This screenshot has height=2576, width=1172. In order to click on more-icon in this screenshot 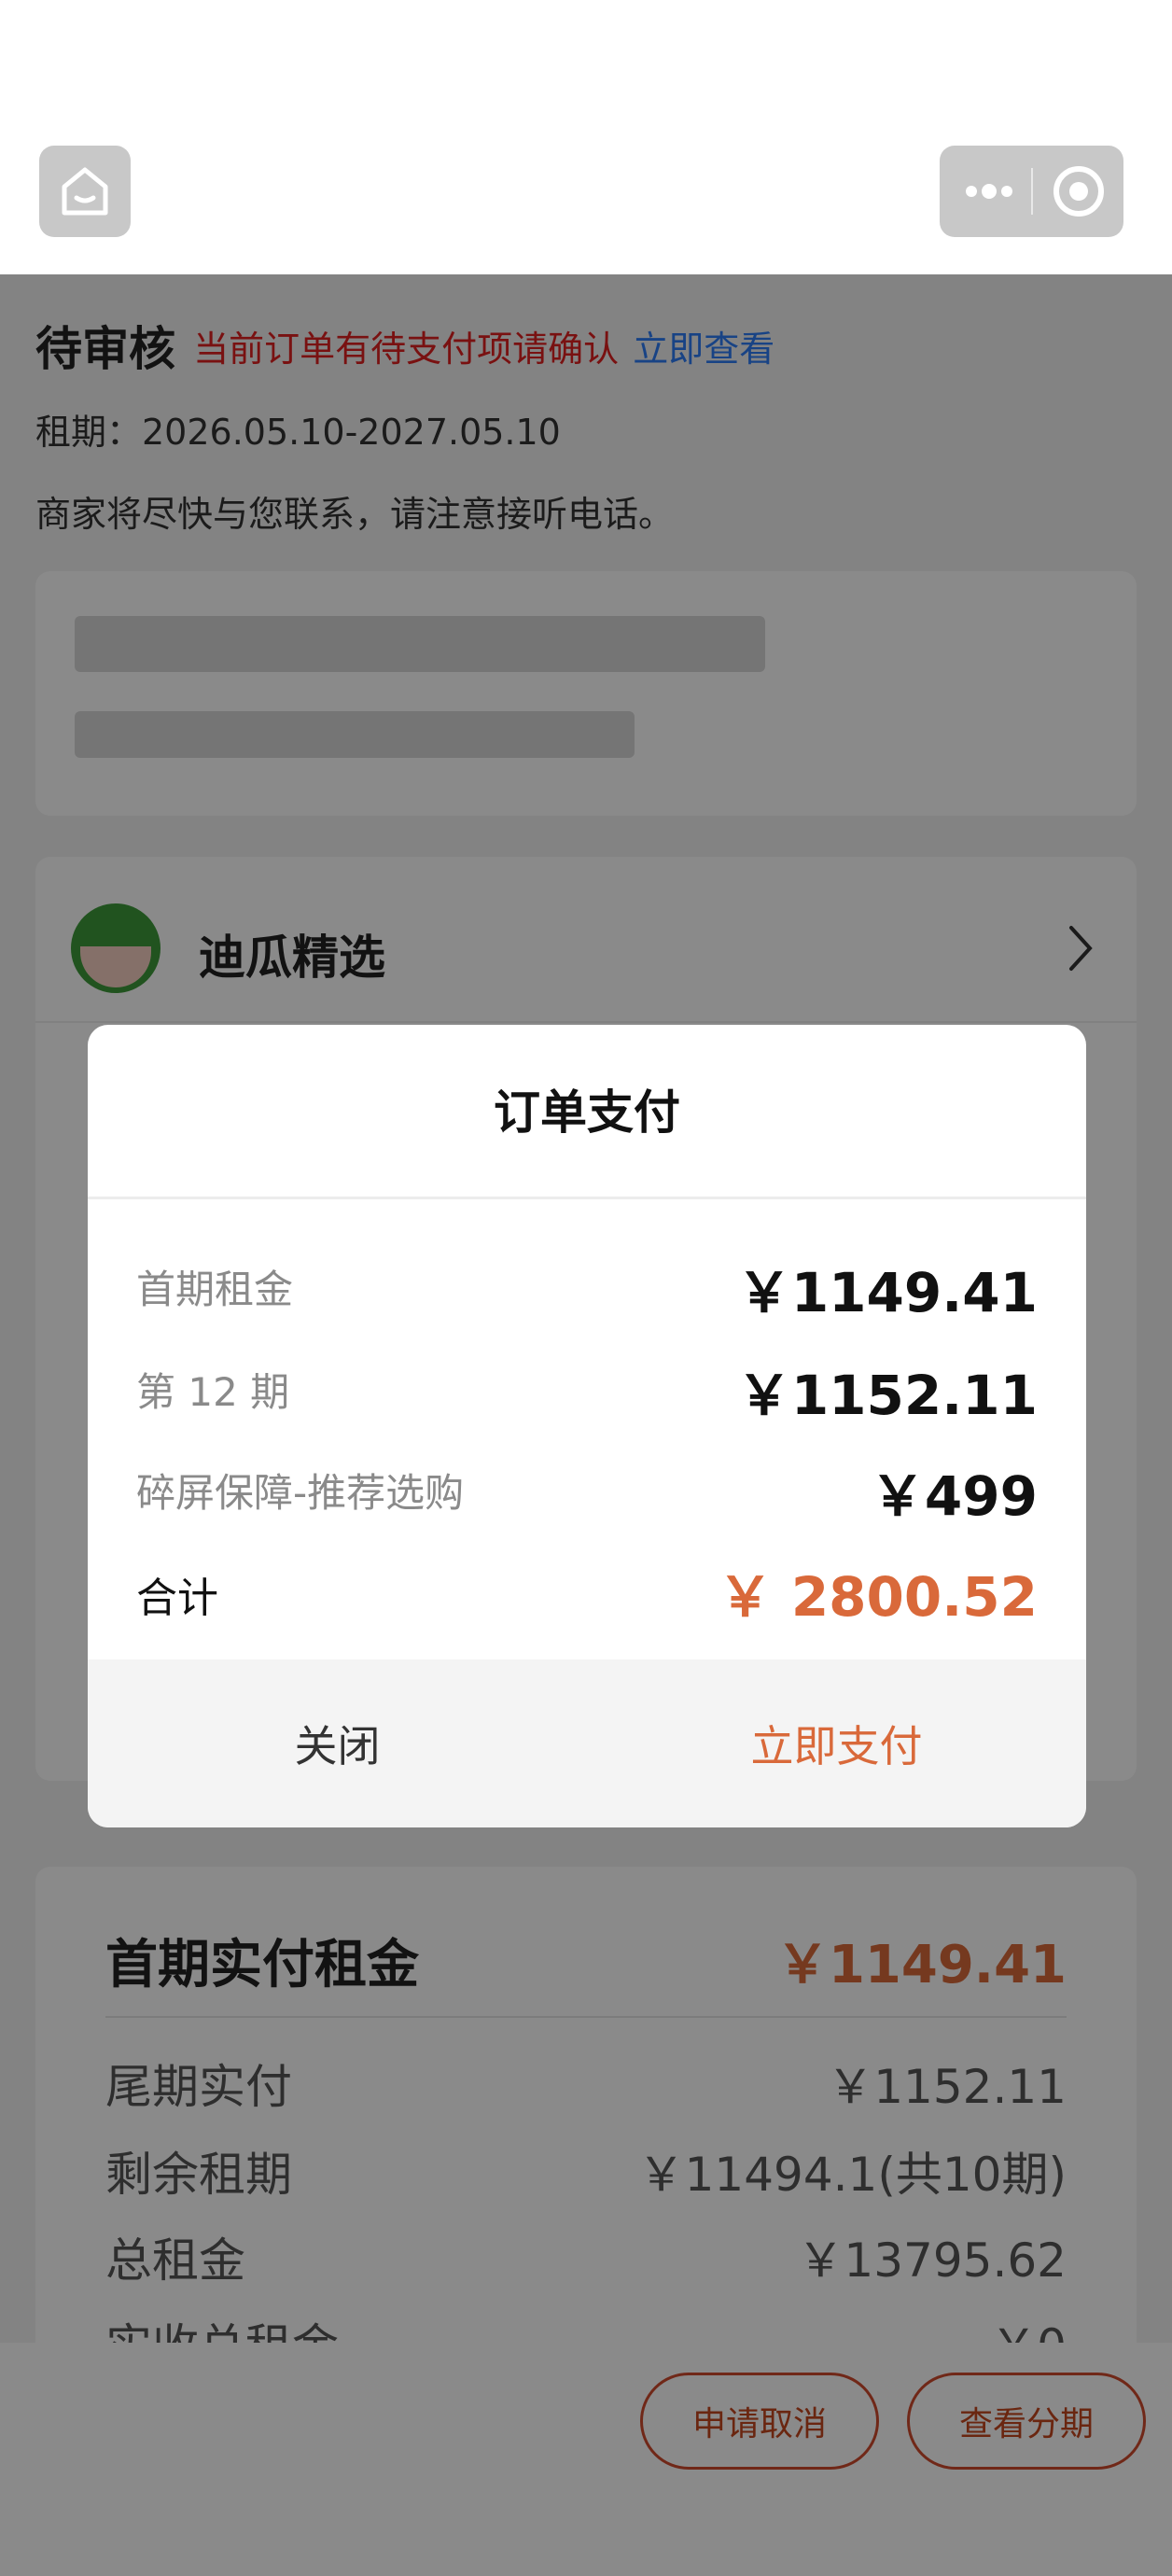, I will do `click(989, 191)`.